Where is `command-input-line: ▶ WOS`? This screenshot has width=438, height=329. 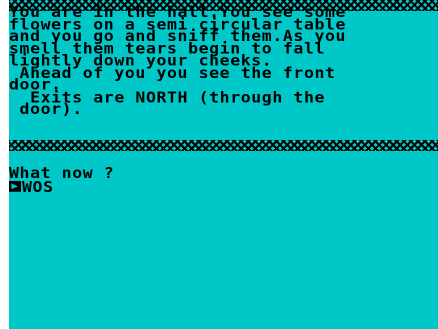
command-input-line: ▶ WOS is located at coordinates (31, 186).